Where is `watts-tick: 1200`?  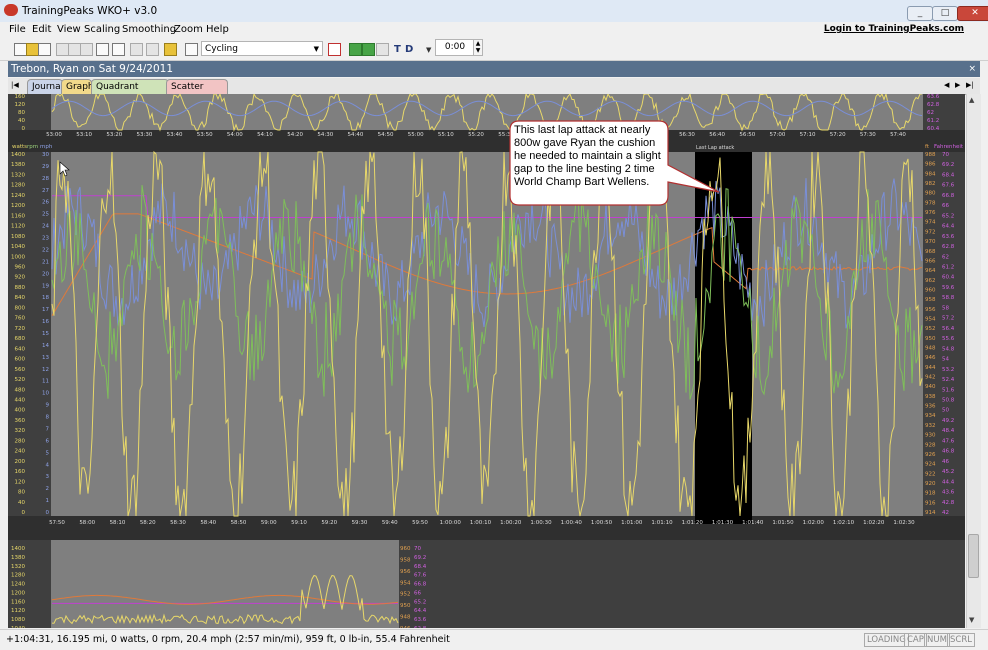 watts-tick: 1200 is located at coordinates (18, 206).